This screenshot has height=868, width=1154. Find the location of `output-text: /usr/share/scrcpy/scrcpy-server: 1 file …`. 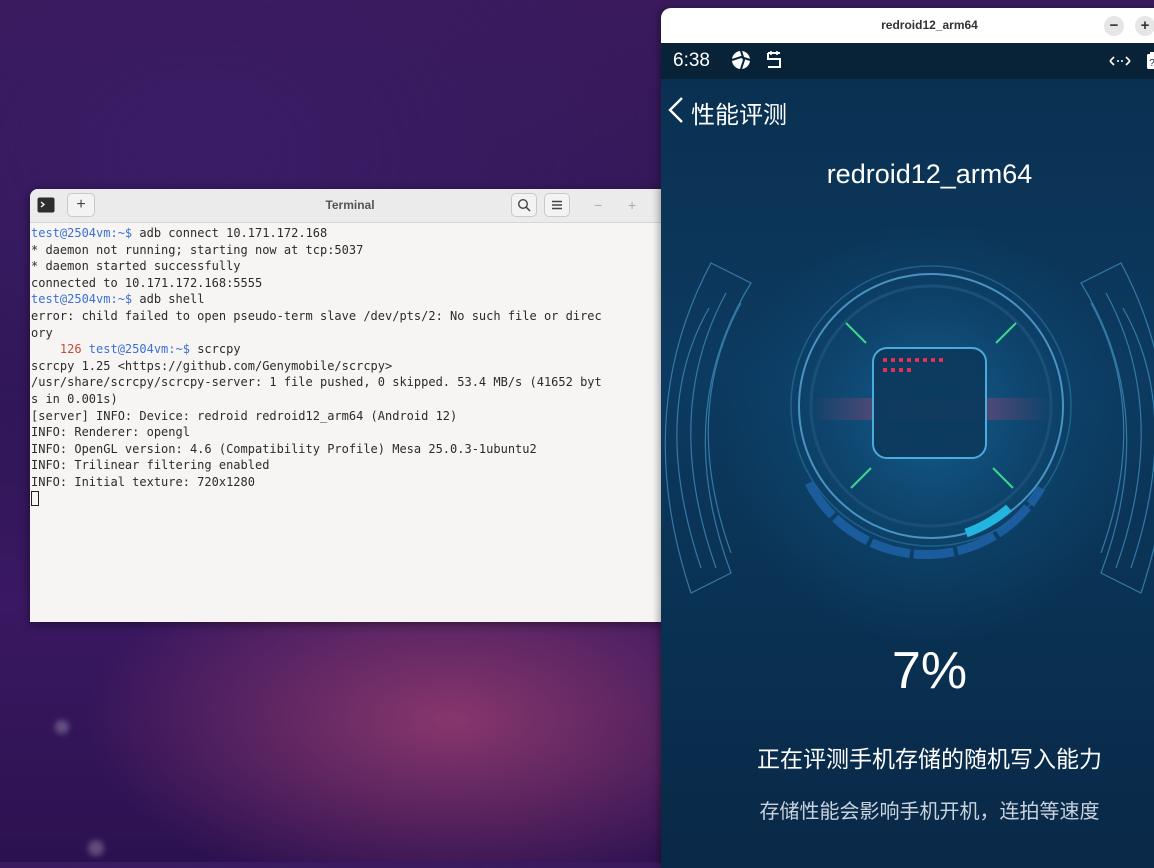

output-text: /usr/share/scrcpy/scrcpy-server: 1 file … is located at coordinates (316, 382).